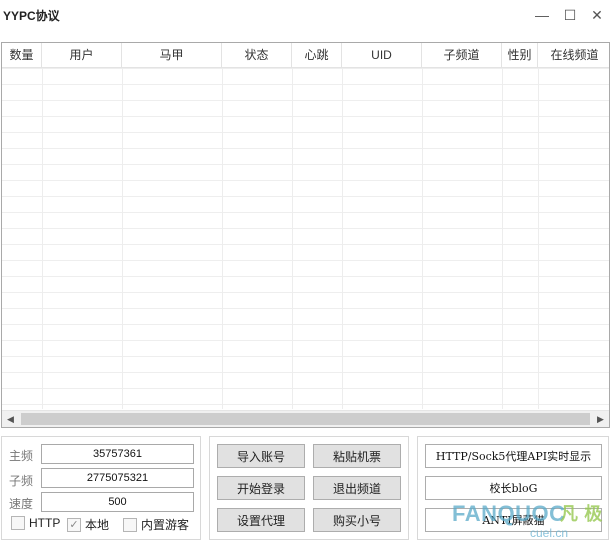 This screenshot has height=546, width=613. What do you see at coordinates (357, 488) in the screenshot?
I see `exit-channel-button: 退出频道` at bounding box center [357, 488].